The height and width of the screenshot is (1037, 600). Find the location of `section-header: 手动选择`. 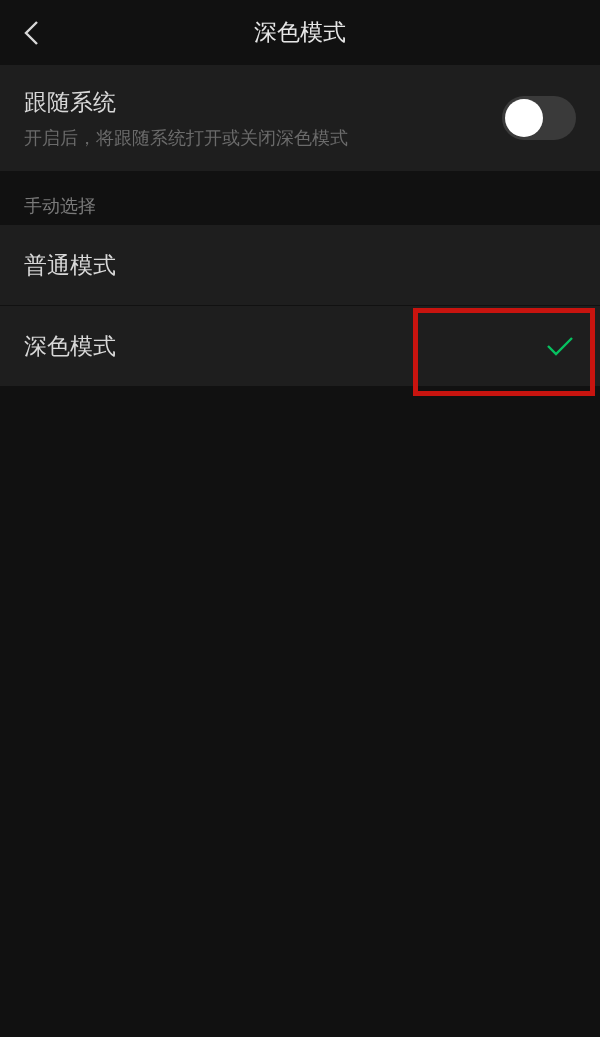

section-header: 手动选择 is located at coordinates (60, 206).